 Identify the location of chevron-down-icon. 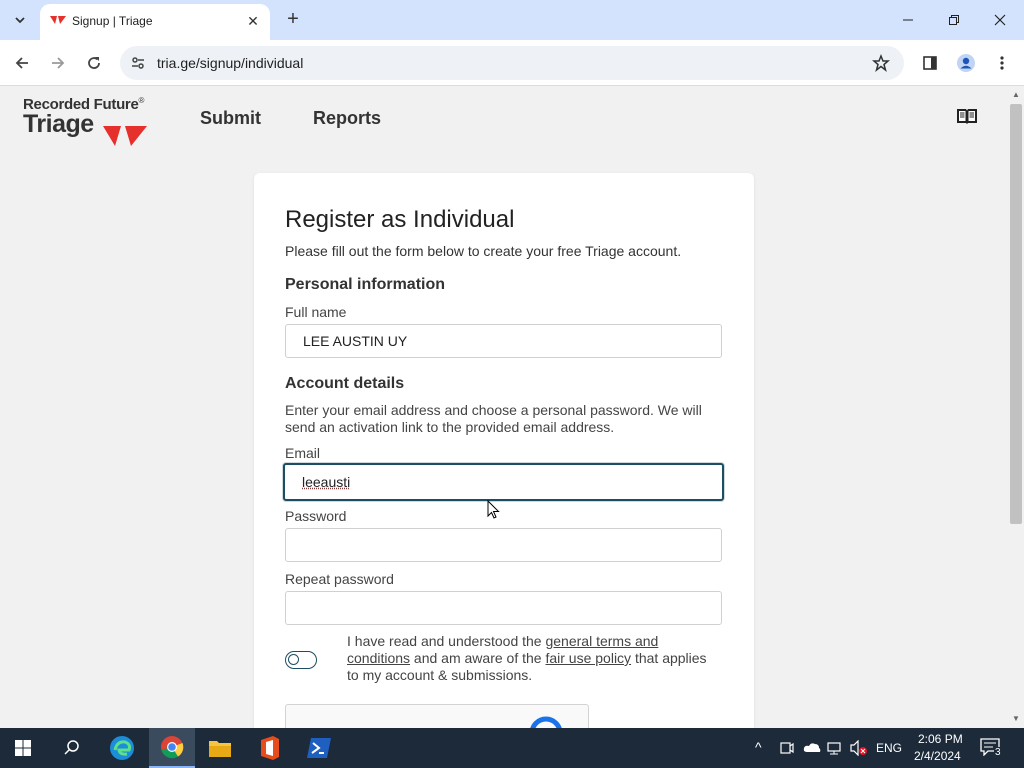
(20, 20).